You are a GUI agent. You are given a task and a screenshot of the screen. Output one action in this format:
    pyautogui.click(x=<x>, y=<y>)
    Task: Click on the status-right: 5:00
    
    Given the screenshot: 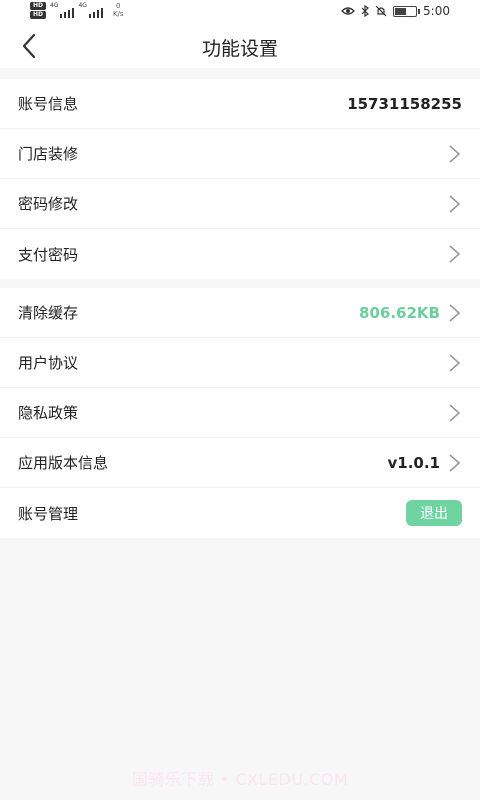 What is the action you would take?
    pyautogui.click(x=395, y=11)
    